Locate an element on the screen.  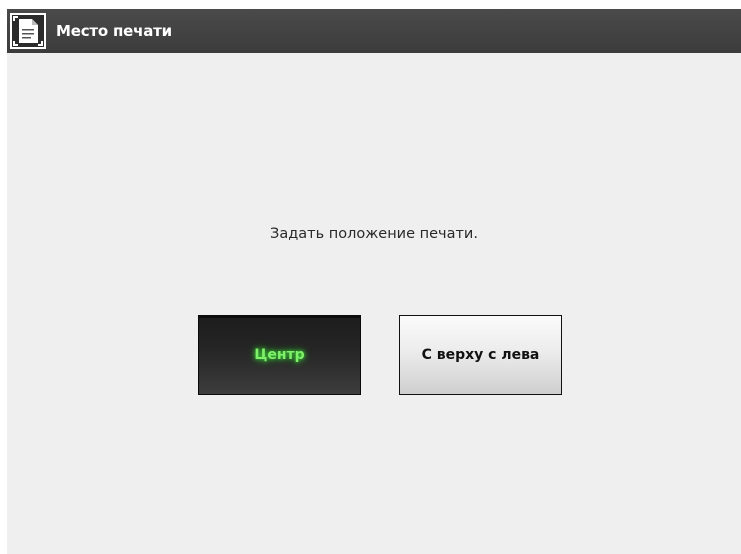
top-left-button: С верху с лева is located at coordinates (480, 355).